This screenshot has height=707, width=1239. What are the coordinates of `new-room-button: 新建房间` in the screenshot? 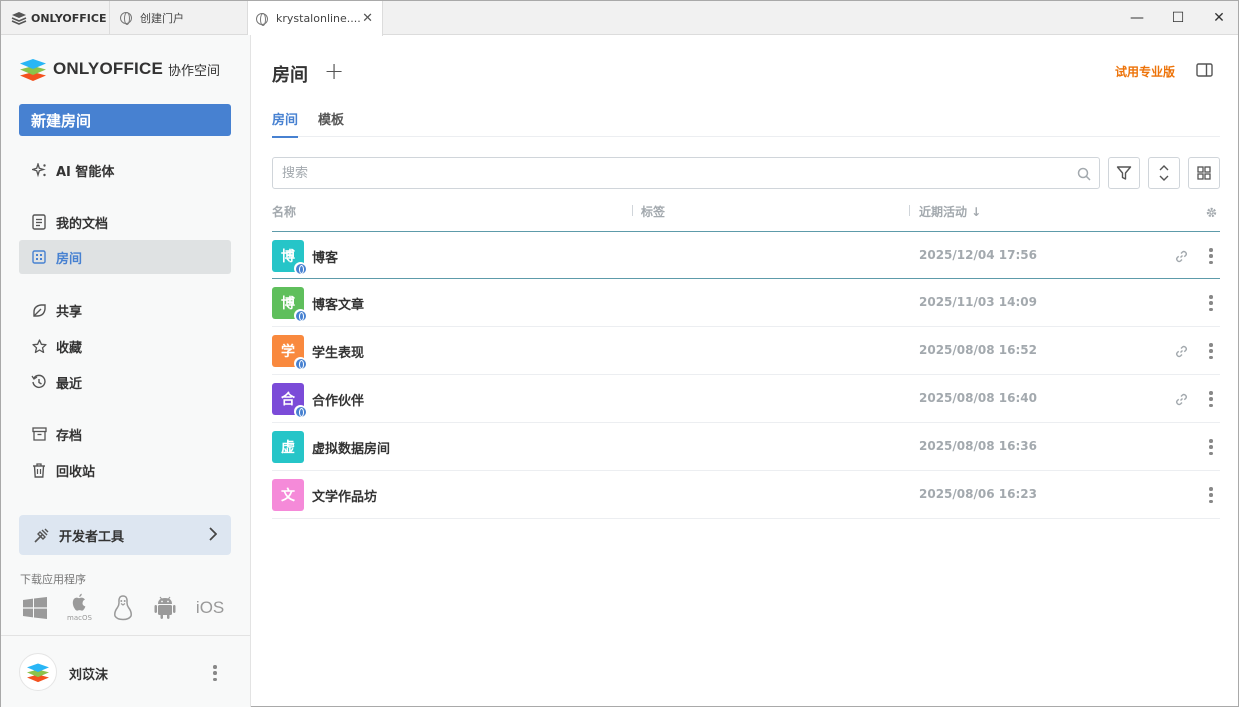 It's located at (125, 120).